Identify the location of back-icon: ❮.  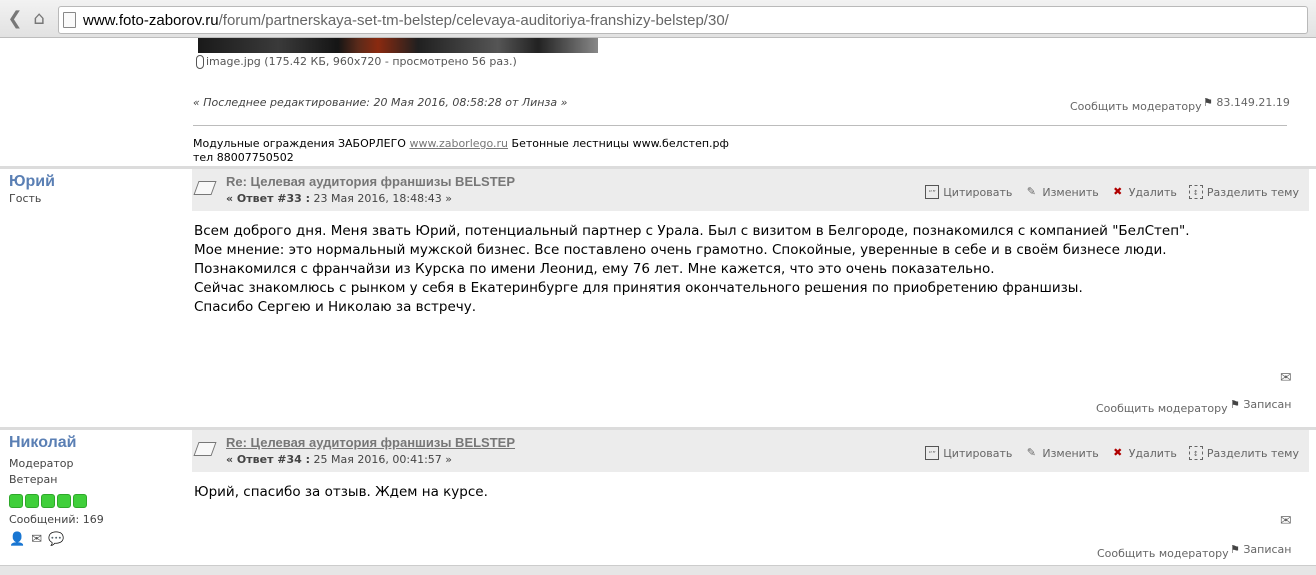
(15, 19).